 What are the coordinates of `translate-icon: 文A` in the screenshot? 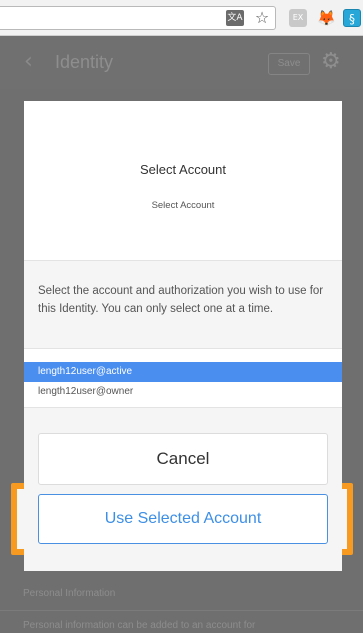 It's located at (235, 18).